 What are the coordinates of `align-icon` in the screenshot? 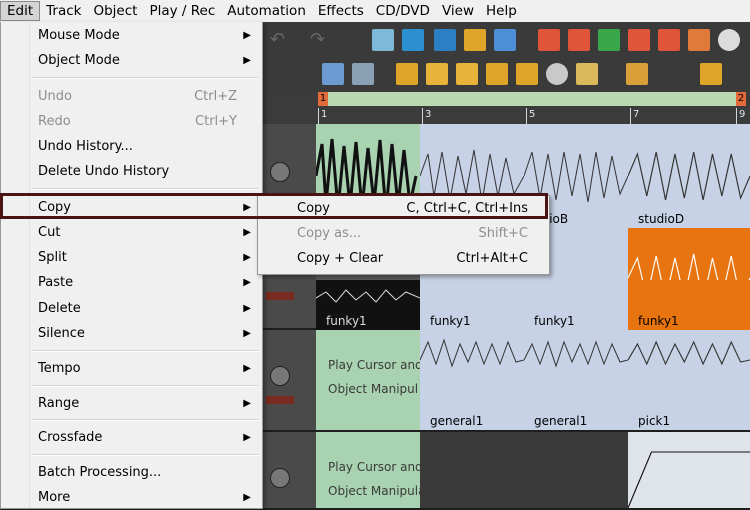 It's located at (475, 40).